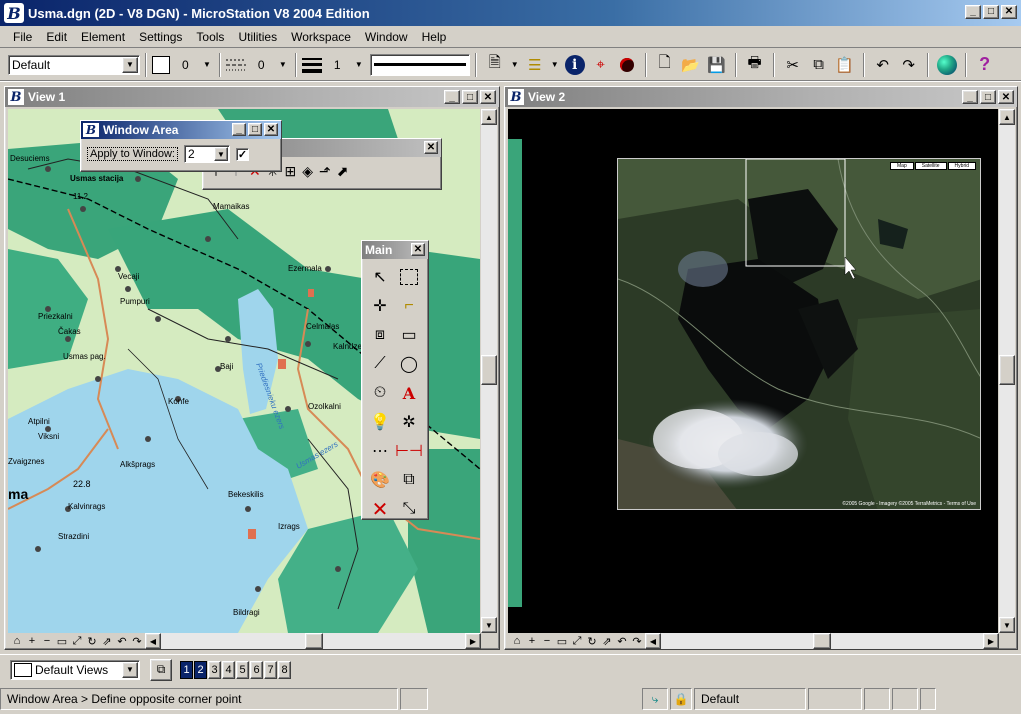 Image resolution: width=1021 pixels, height=714 pixels. I want to click on view-2-horizontal-scrollbar: ◀ ▶, so click(822, 641).